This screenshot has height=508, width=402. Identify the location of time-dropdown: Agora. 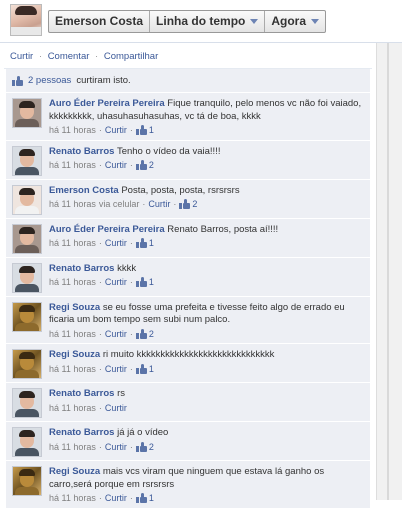
(295, 21).